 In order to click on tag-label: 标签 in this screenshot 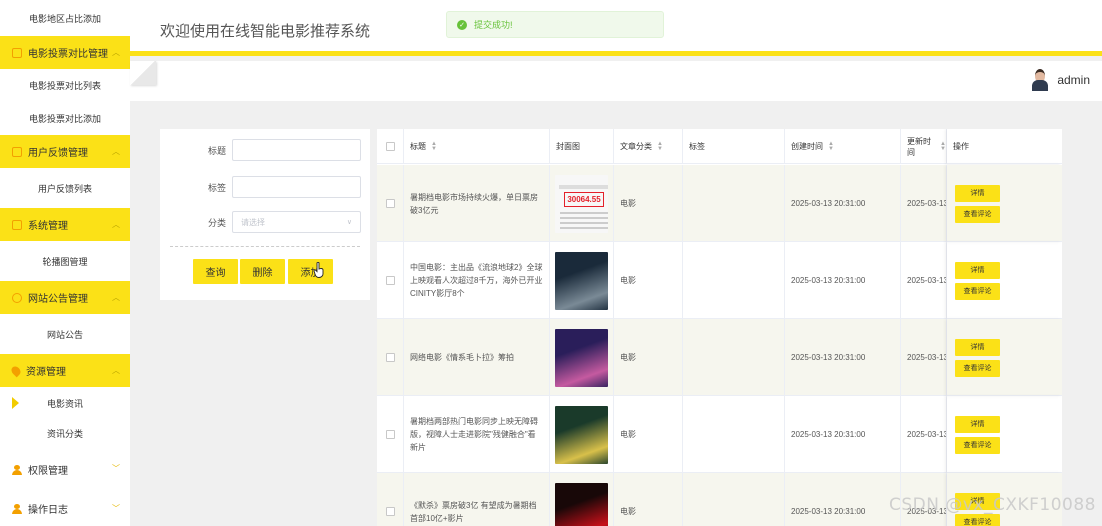, I will do `click(216, 187)`.